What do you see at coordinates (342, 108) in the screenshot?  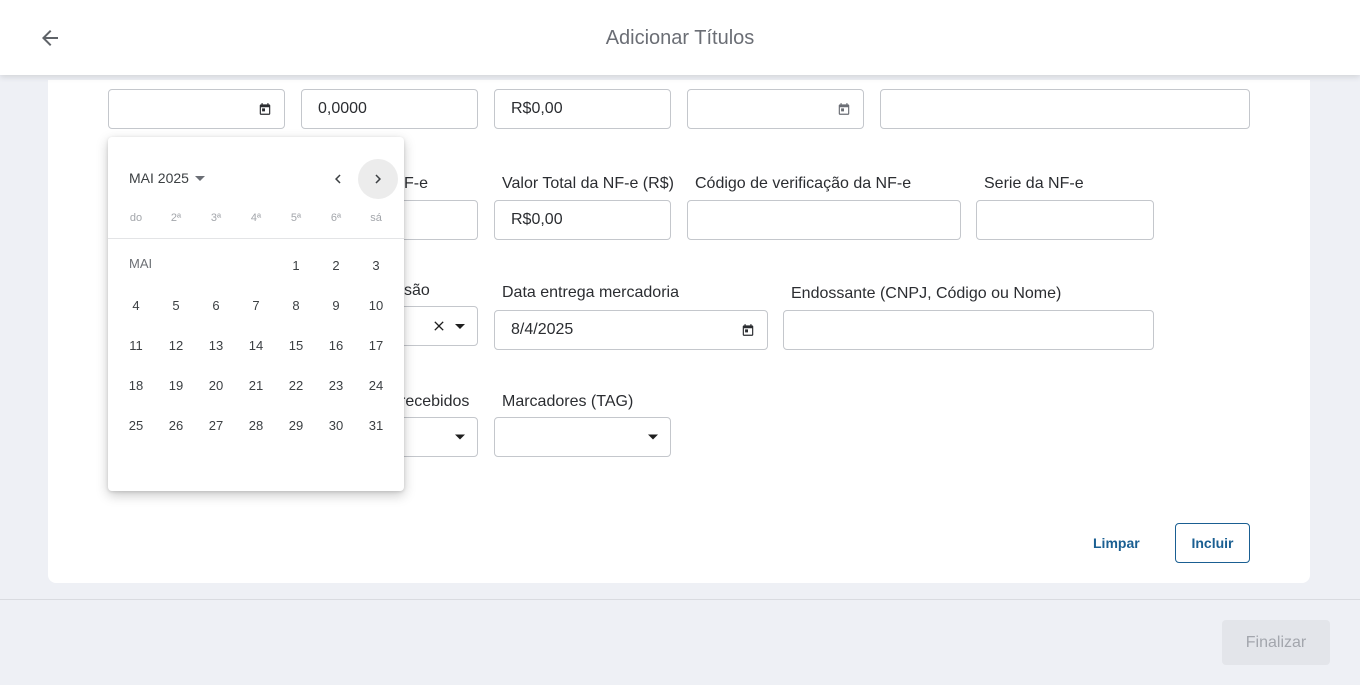 I see `rate-value: 0,0000` at bounding box center [342, 108].